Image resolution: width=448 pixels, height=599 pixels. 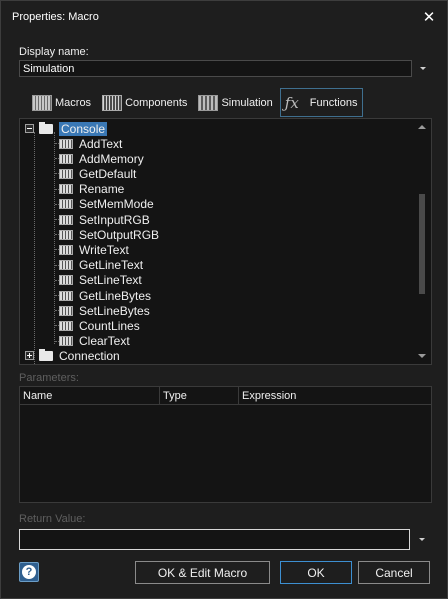 What do you see at coordinates (335, 396) in the screenshot?
I see `column-expression: Expression` at bounding box center [335, 396].